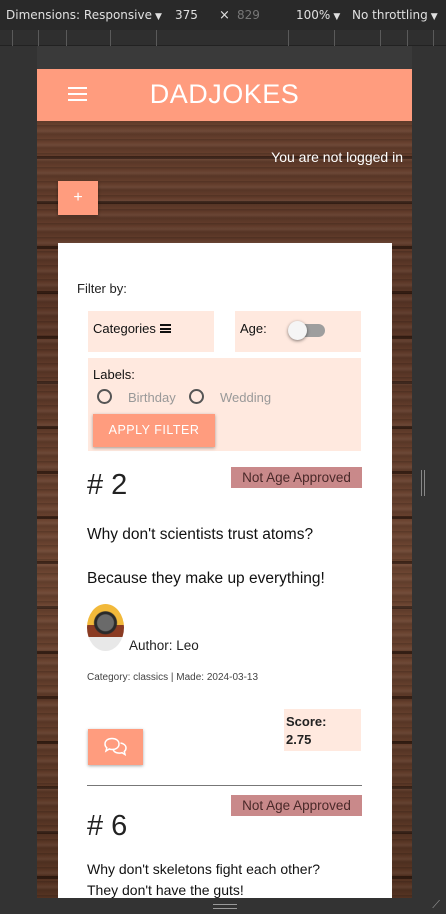 The image size is (446, 914). Describe the element at coordinates (429, 480) in the screenshot. I see `devtools-right-gutter` at that location.